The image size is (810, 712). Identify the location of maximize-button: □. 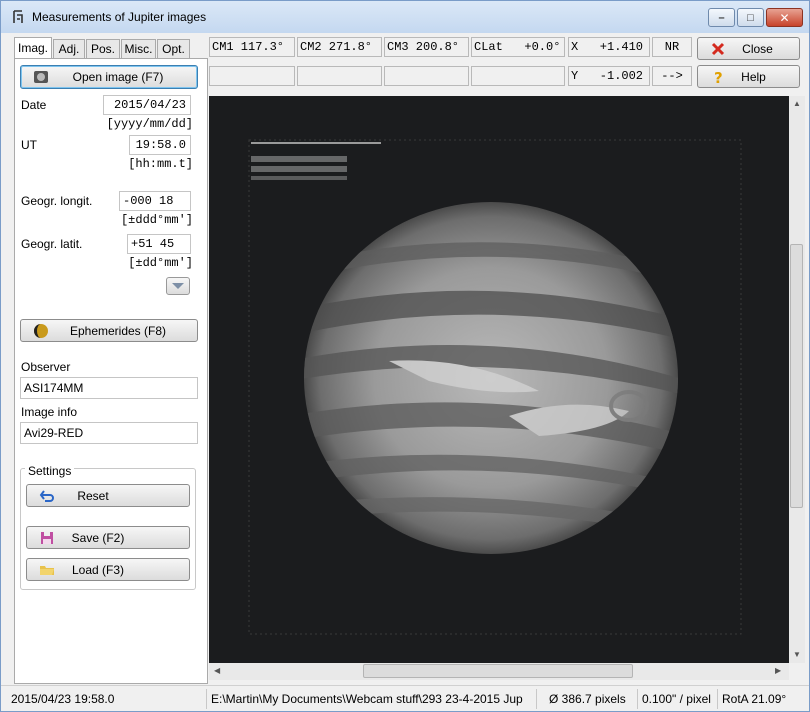
(750, 17).